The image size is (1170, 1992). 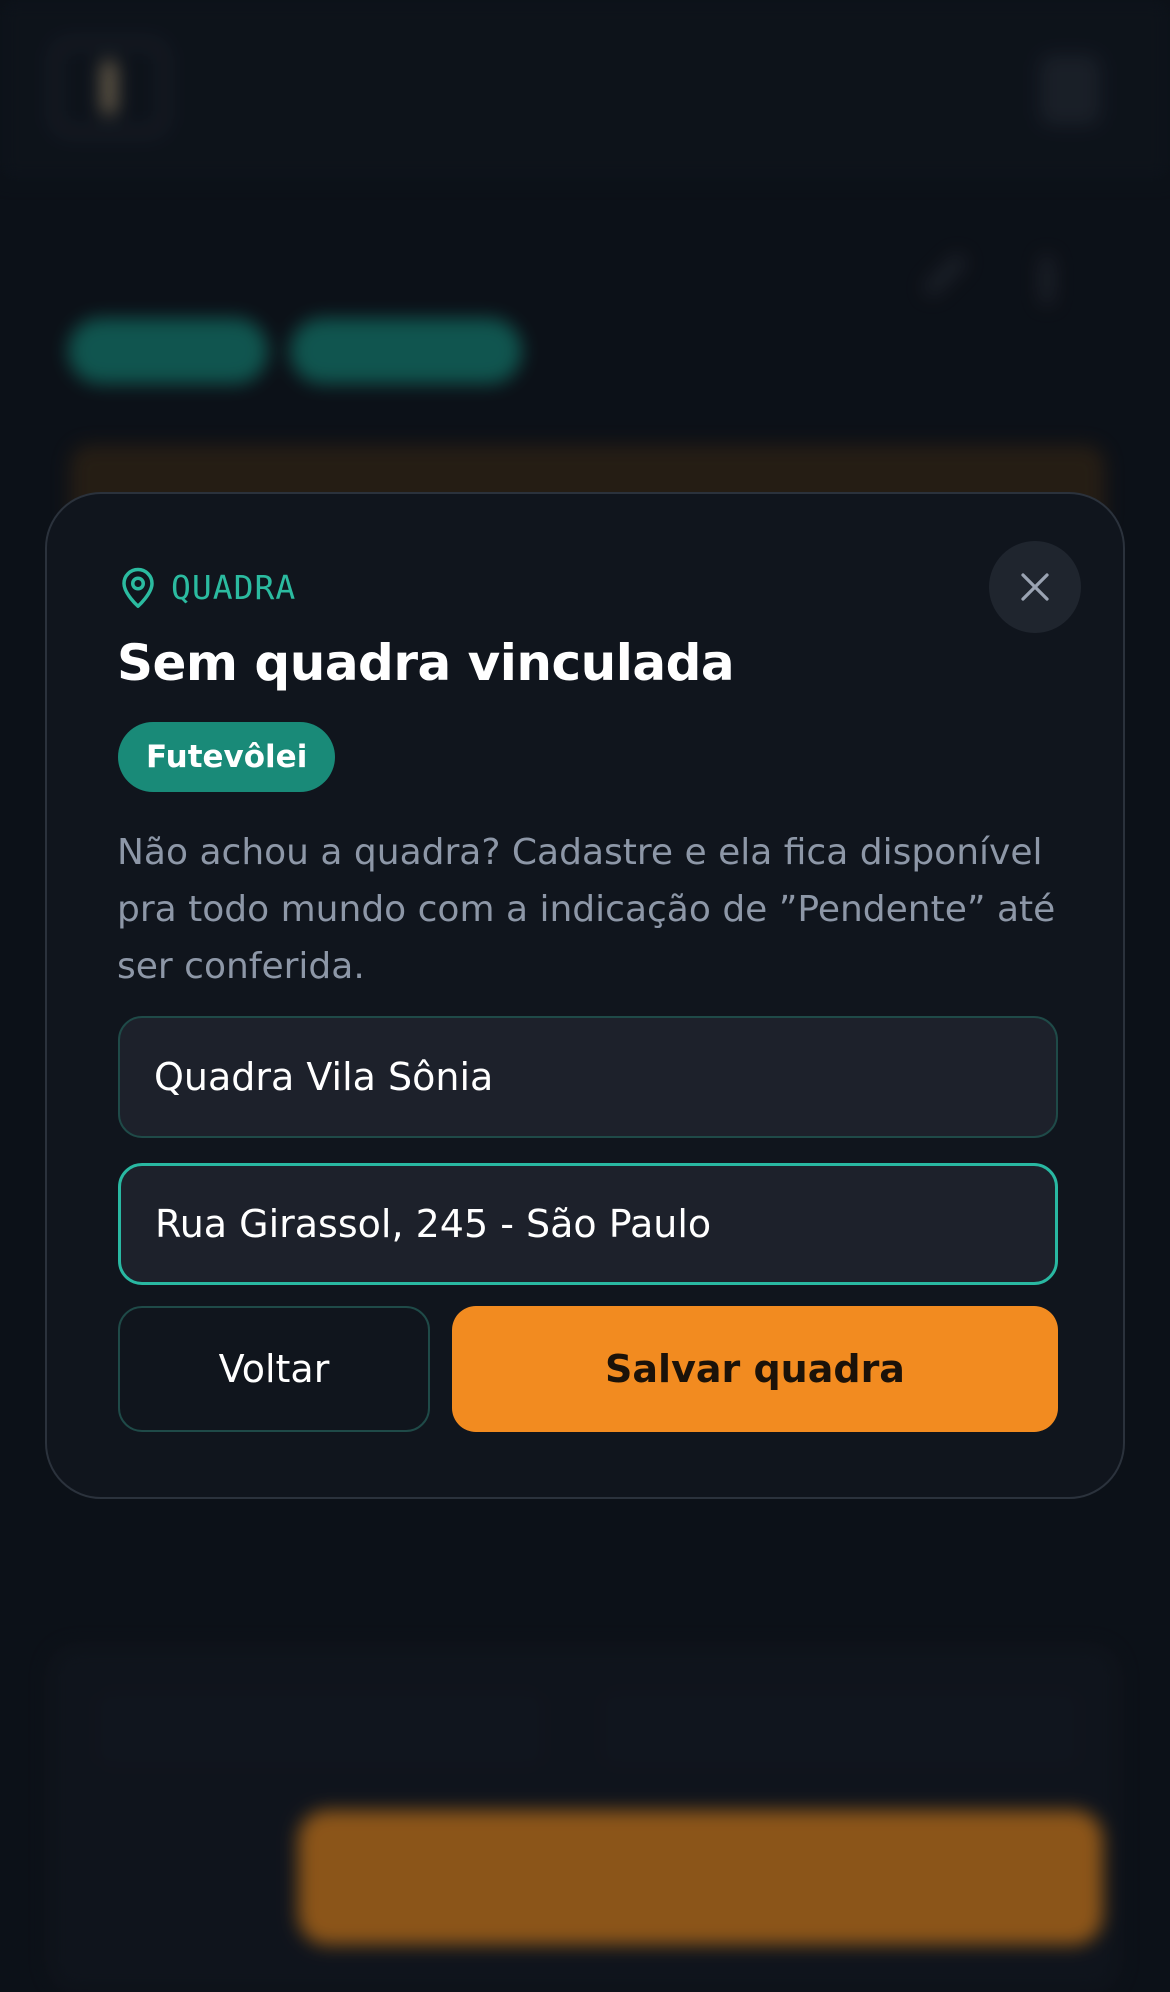 I want to click on section-header: QUADRA, so click(x=206, y=587).